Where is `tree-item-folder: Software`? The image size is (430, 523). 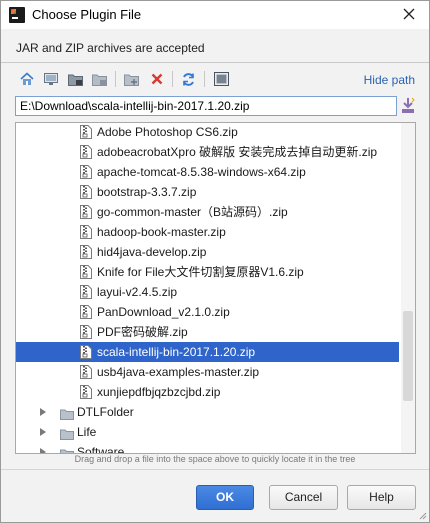 tree-item-folder: Software is located at coordinates (207, 448).